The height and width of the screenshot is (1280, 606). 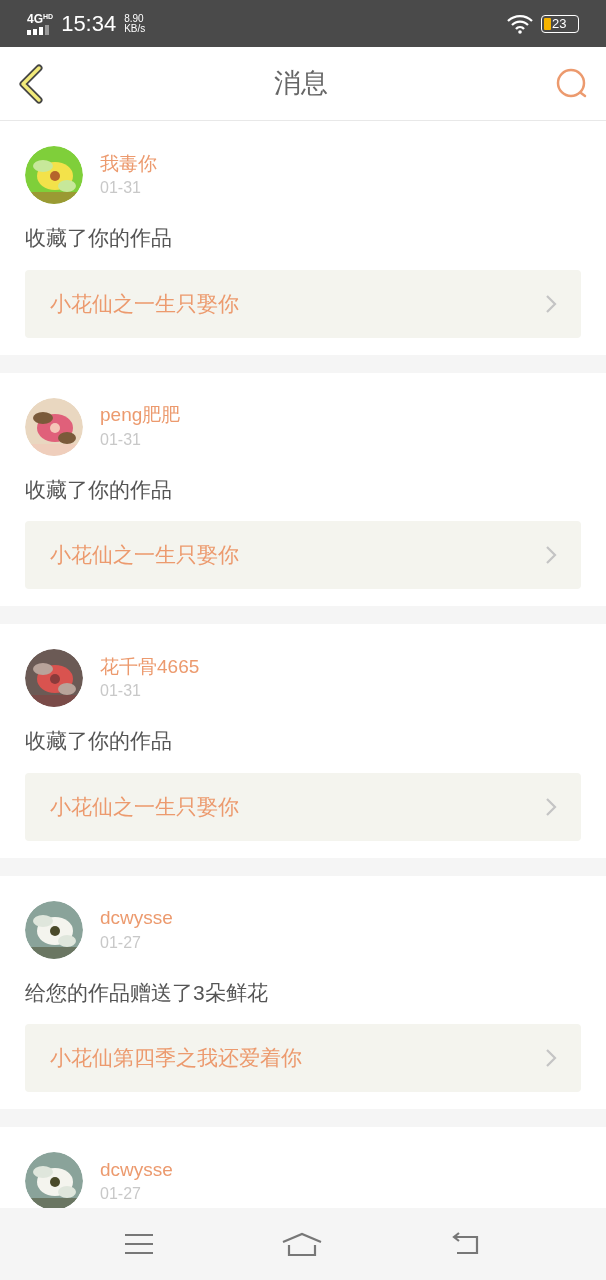 What do you see at coordinates (39, 29) in the screenshot?
I see `signal-icon` at bounding box center [39, 29].